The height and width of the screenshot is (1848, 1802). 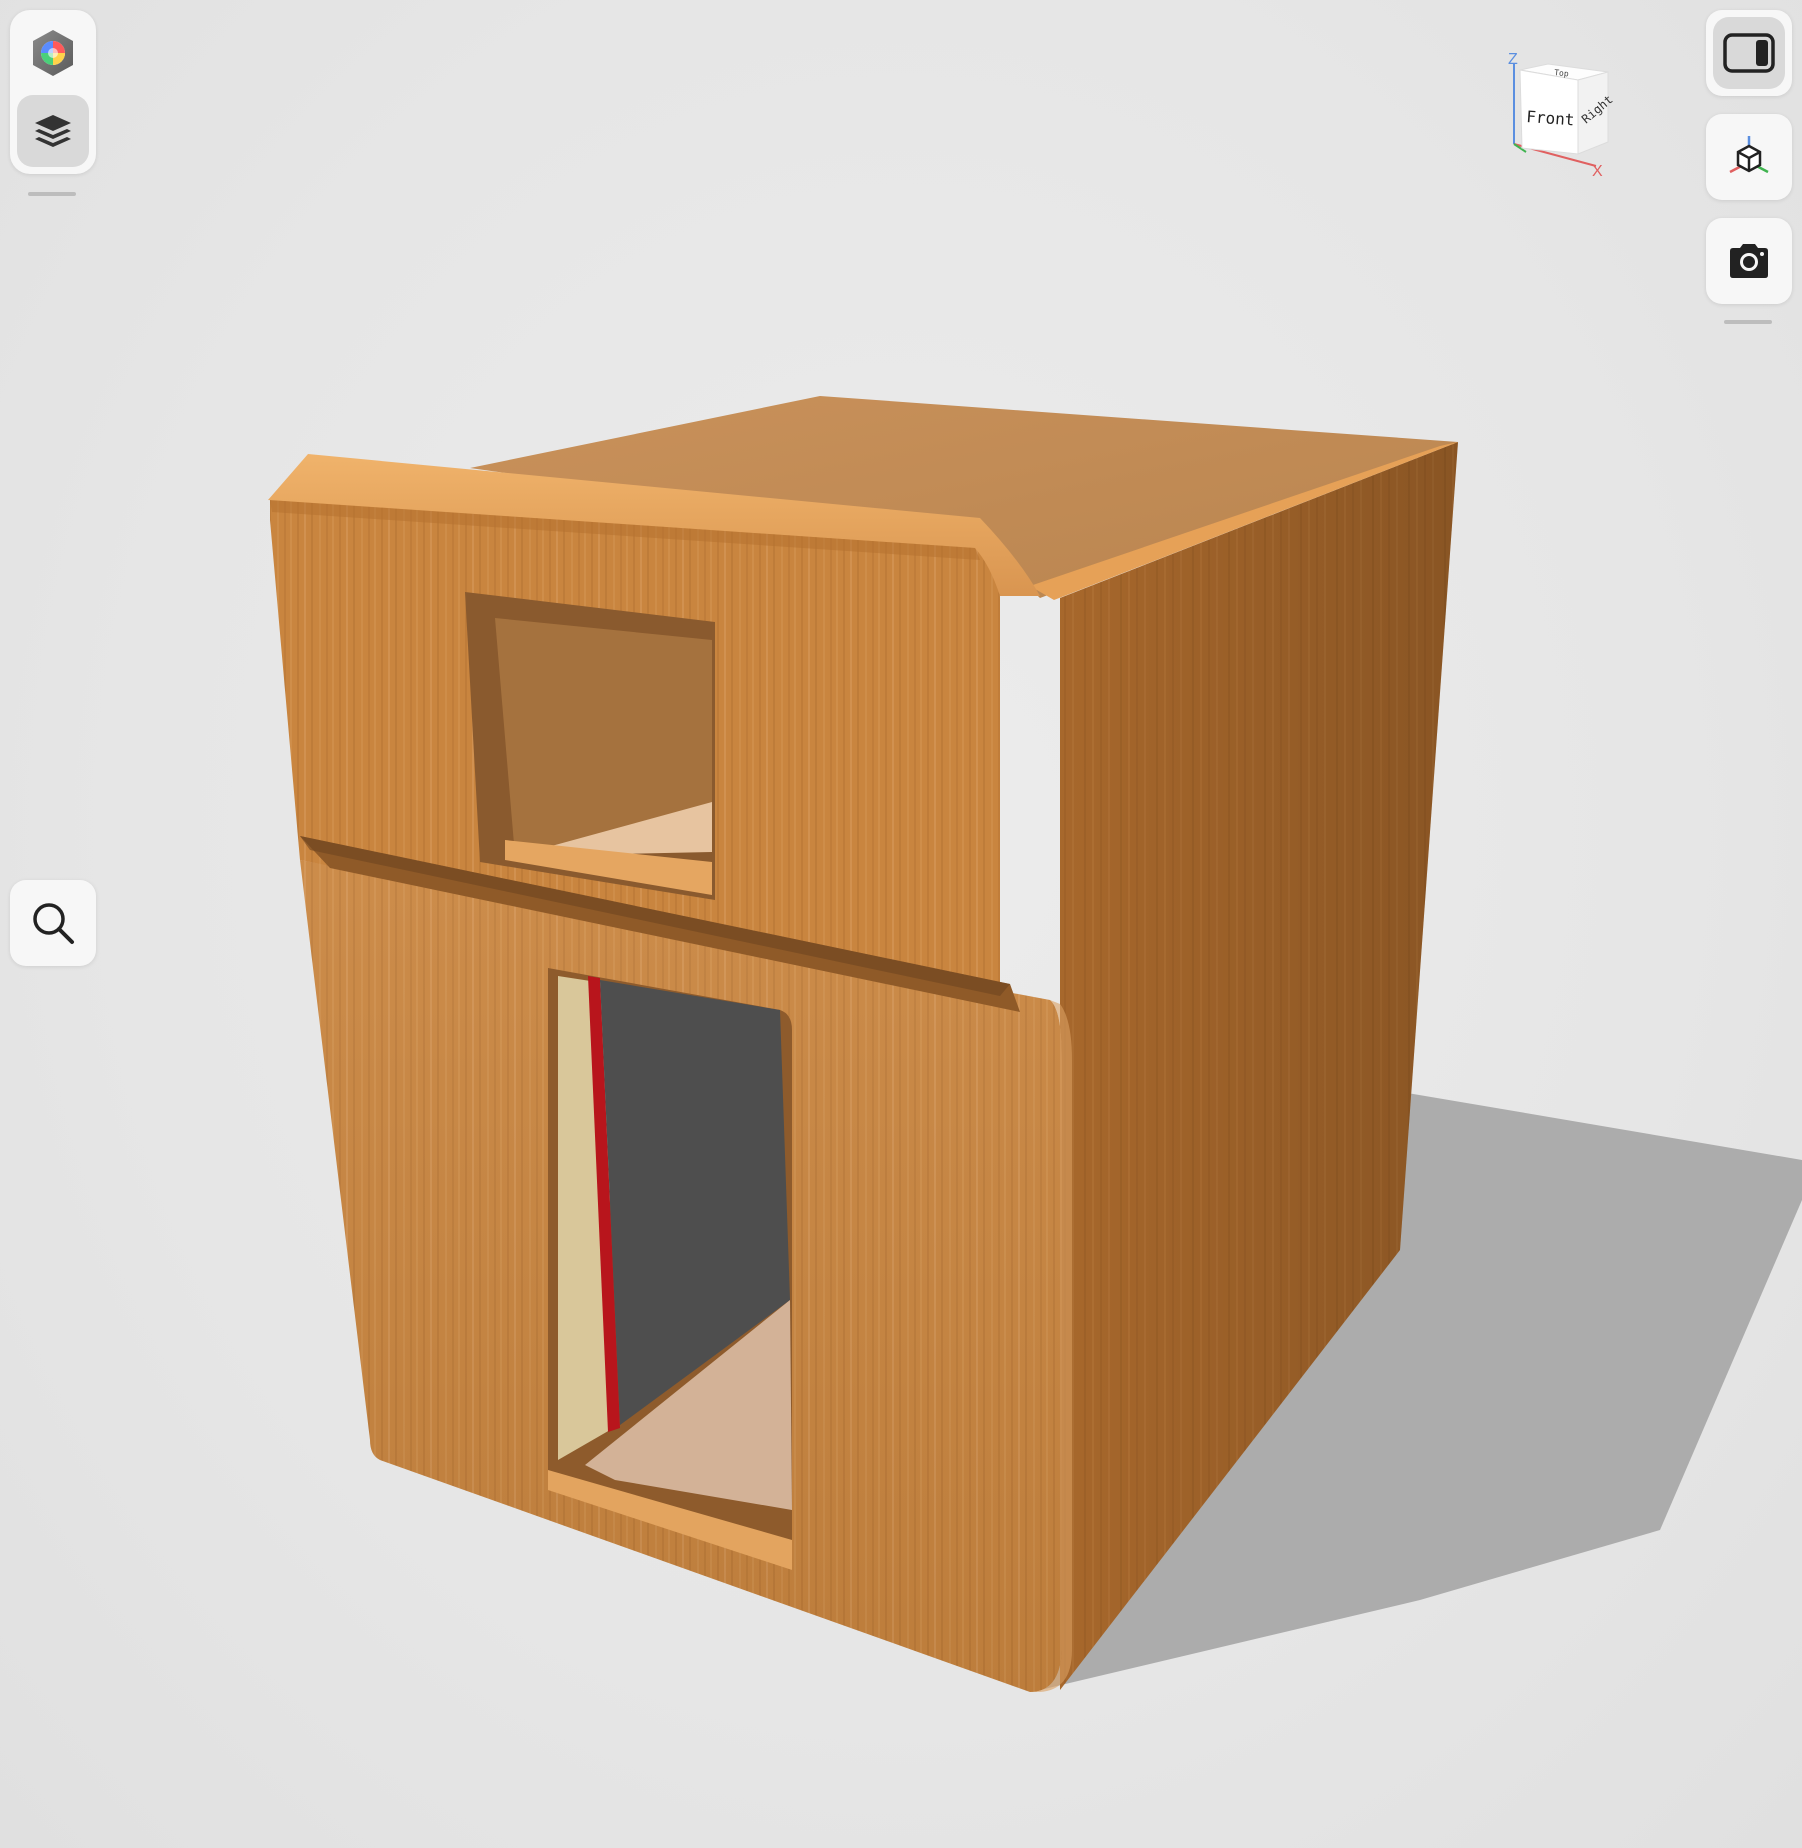 What do you see at coordinates (53, 92) in the screenshot?
I see `left-toolbar` at bounding box center [53, 92].